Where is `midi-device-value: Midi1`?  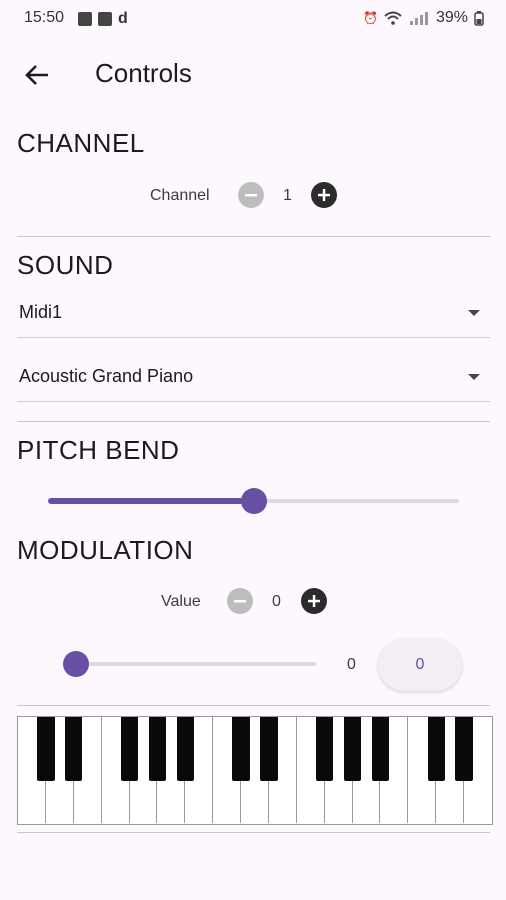 midi-device-value: Midi1 is located at coordinates (41, 312).